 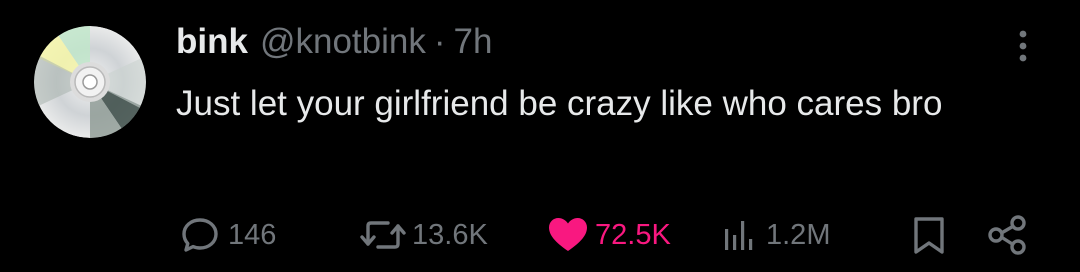 What do you see at coordinates (200, 235) in the screenshot?
I see `reply-bubble-icon` at bounding box center [200, 235].